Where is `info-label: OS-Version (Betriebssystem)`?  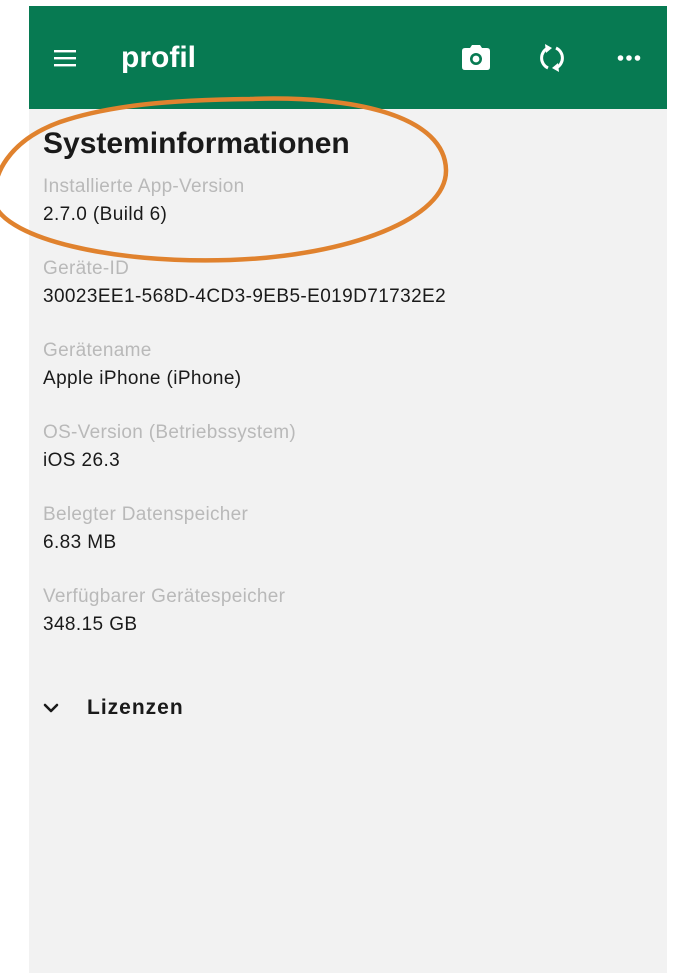
info-label: OS-Version (Betriebssystem) is located at coordinates (170, 432).